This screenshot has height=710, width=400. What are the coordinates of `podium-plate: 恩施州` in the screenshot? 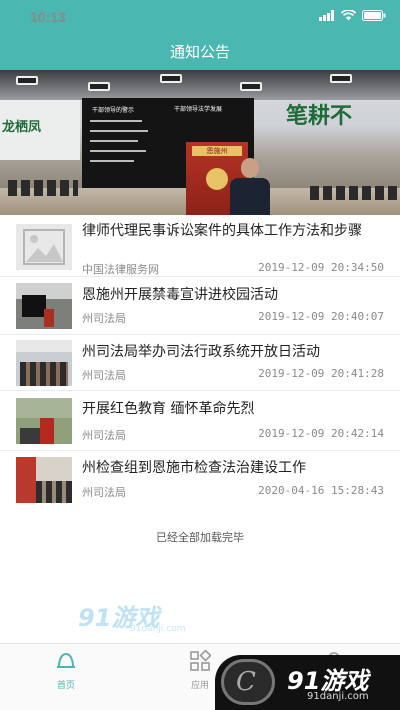 It's located at (217, 151).